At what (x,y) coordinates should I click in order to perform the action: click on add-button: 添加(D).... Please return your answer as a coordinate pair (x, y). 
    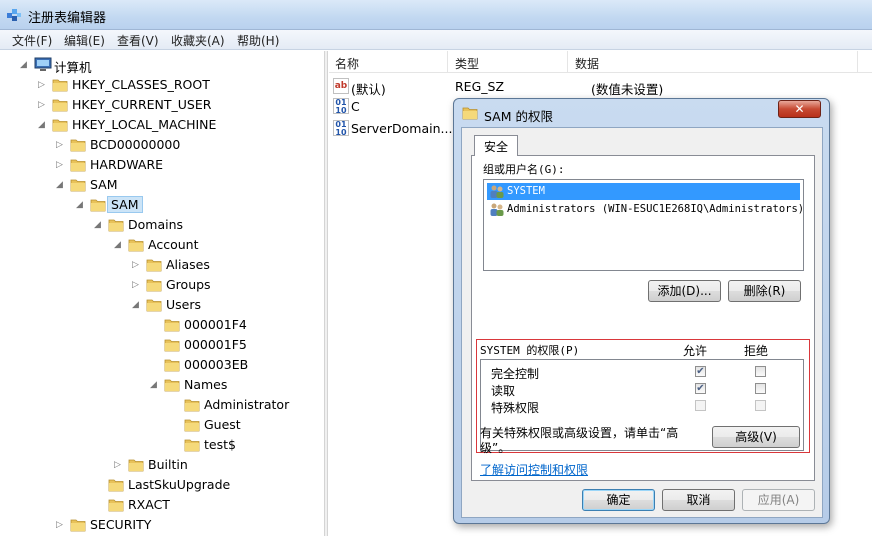
    Looking at the image, I should click on (684, 291).